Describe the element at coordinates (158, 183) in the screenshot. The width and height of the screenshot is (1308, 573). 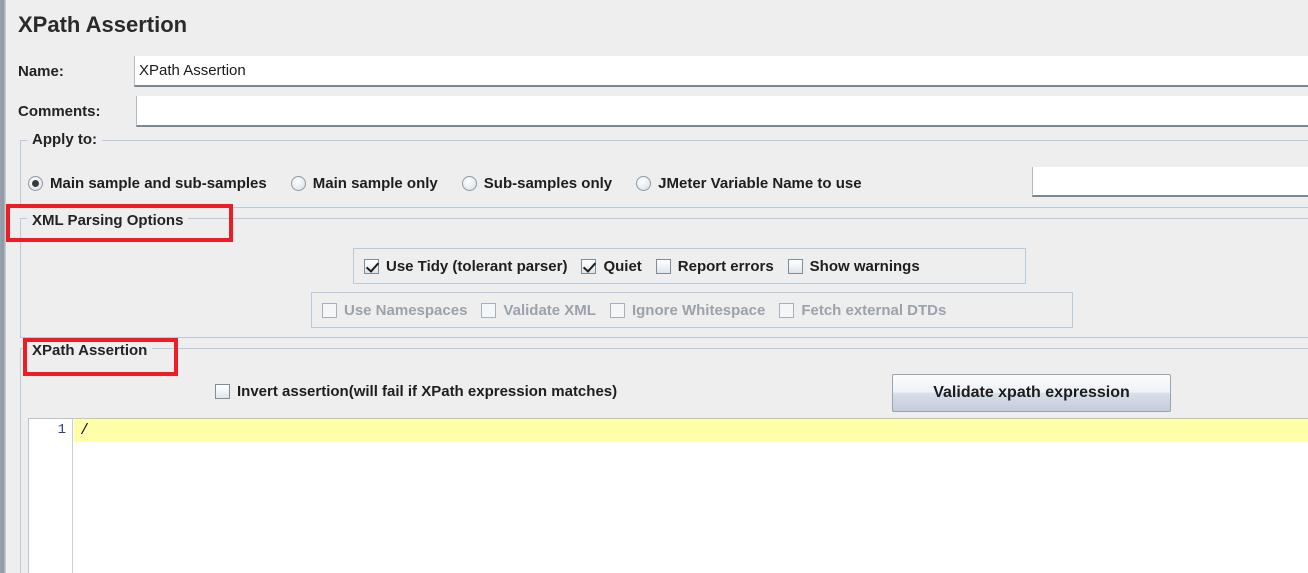
I see `radio-label: Main sample and sub-samples` at that location.